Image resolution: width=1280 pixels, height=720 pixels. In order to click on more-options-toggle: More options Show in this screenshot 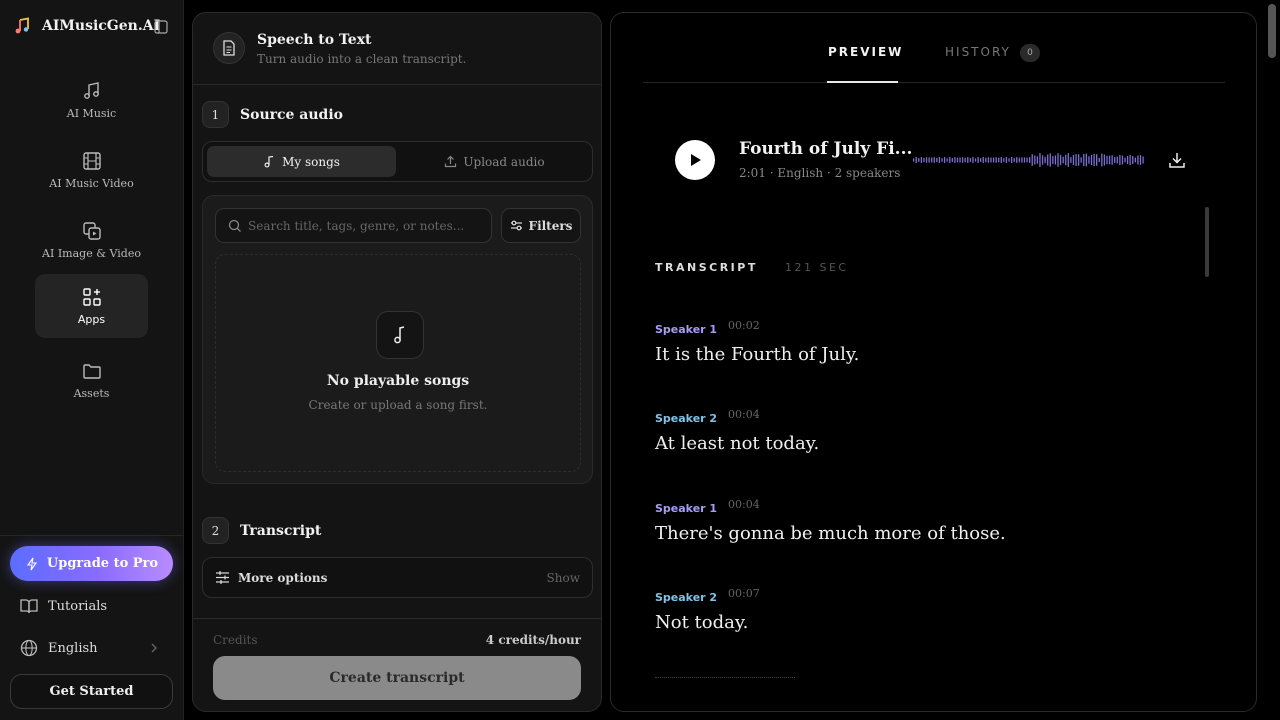, I will do `click(397, 577)`.